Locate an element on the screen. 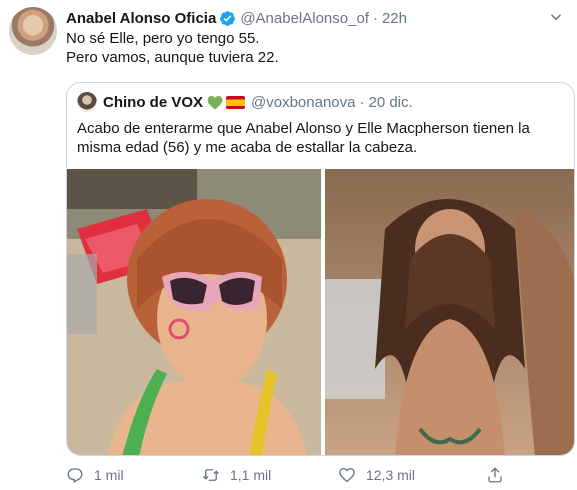 The width and height of the screenshot is (577, 490). share-icon is located at coordinates (495, 475).